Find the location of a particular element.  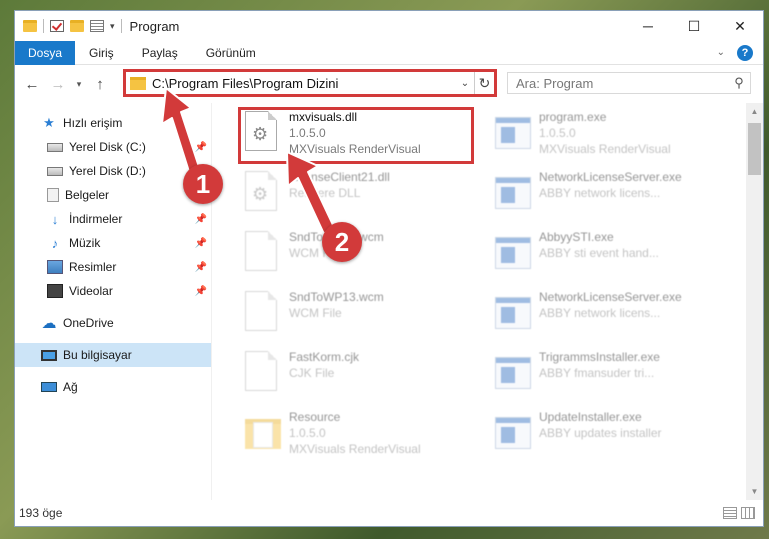

expand-ribbon-icon: ⌄ is located at coordinates (721, 52).